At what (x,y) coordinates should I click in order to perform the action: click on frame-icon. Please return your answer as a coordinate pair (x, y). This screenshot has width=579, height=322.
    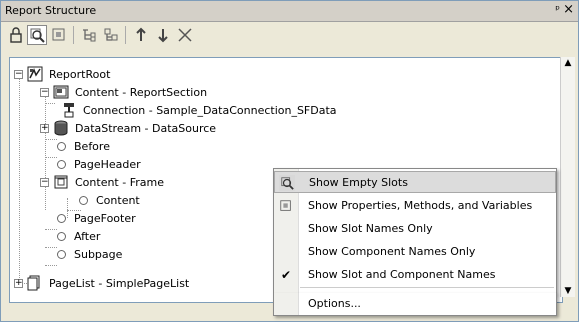
    Looking at the image, I should click on (61, 182).